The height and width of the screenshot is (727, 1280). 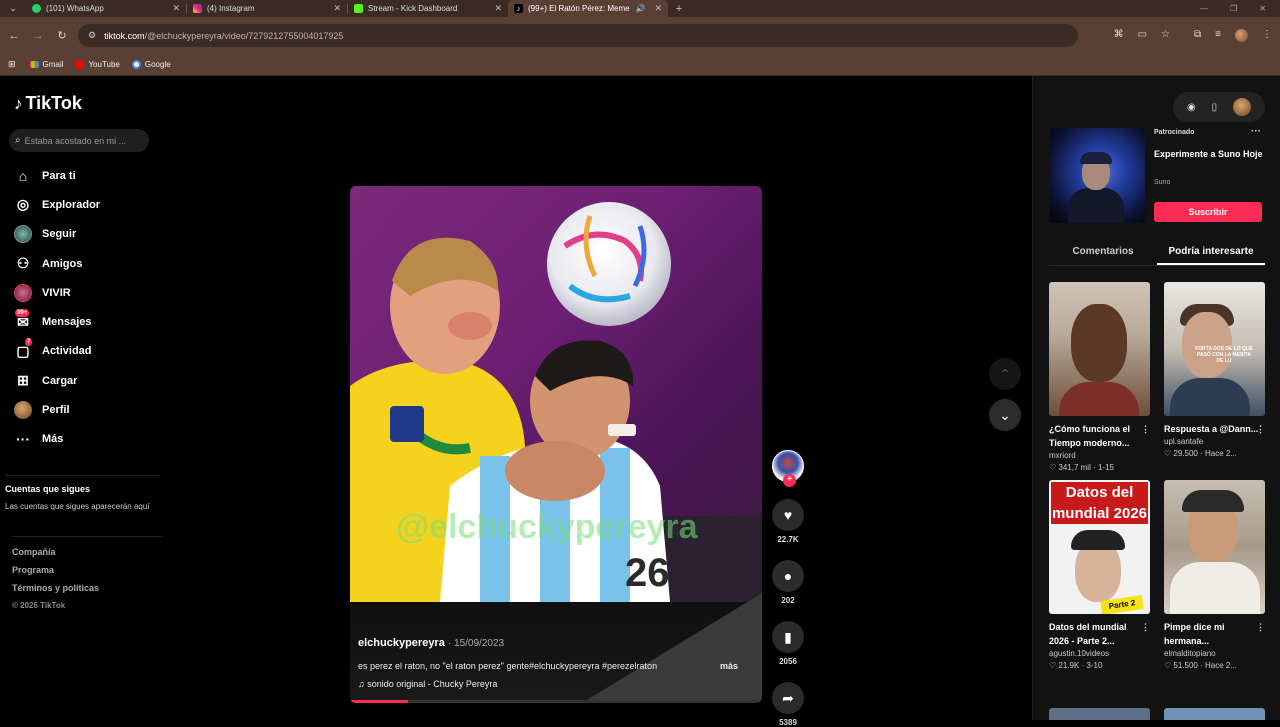 I want to click on chevron-down-icon: ⌄, so click(x=1005, y=414).